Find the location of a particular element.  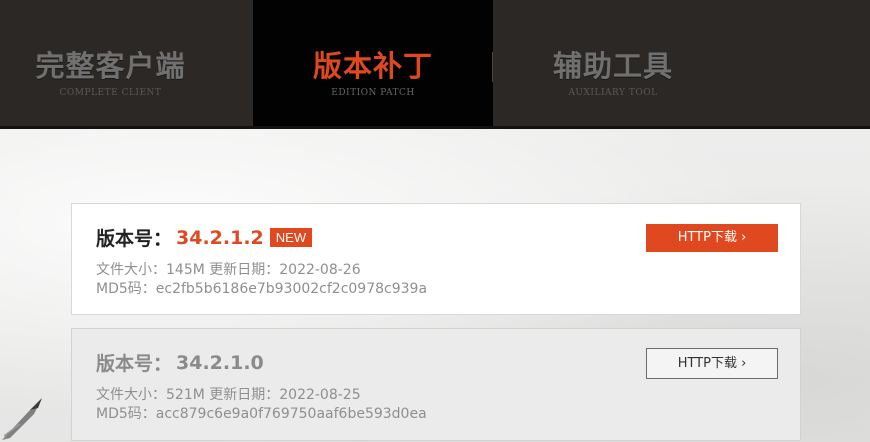

version-row: 版本号： 34.2.1.2 NEW is located at coordinates (204, 238).